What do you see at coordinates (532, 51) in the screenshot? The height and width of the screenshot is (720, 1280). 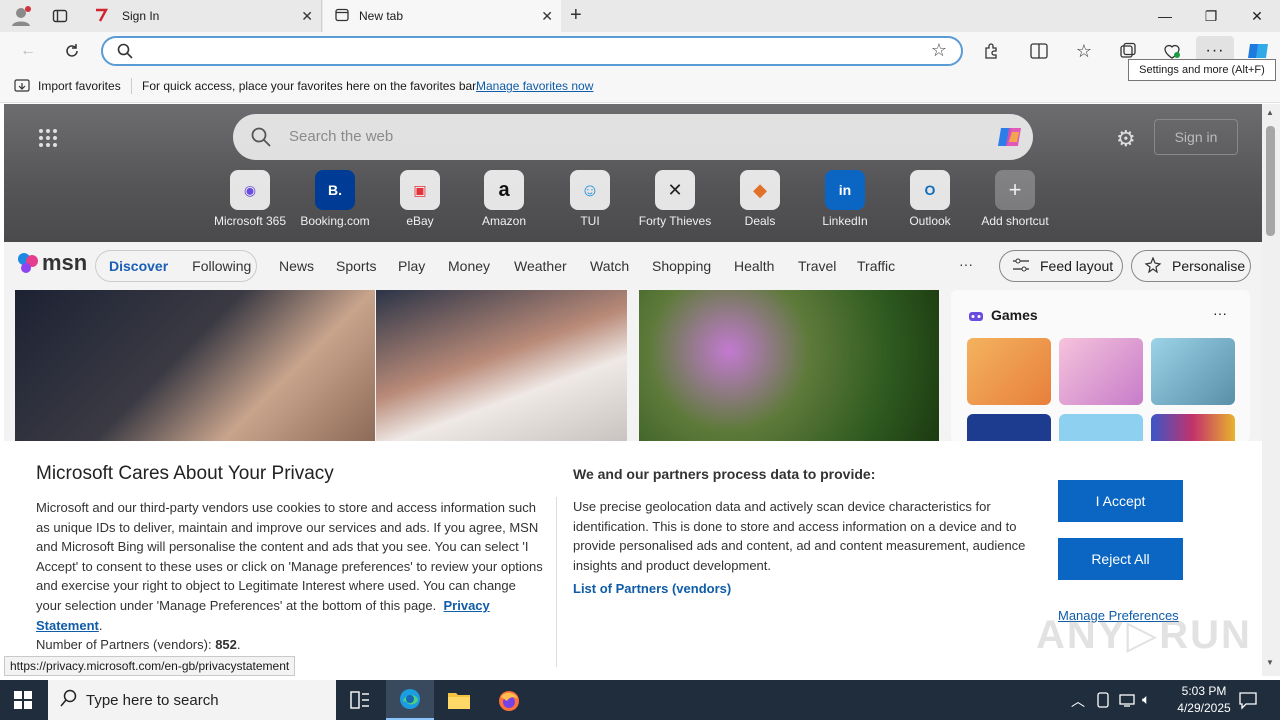 I see `address-bar: ☆` at bounding box center [532, 51].